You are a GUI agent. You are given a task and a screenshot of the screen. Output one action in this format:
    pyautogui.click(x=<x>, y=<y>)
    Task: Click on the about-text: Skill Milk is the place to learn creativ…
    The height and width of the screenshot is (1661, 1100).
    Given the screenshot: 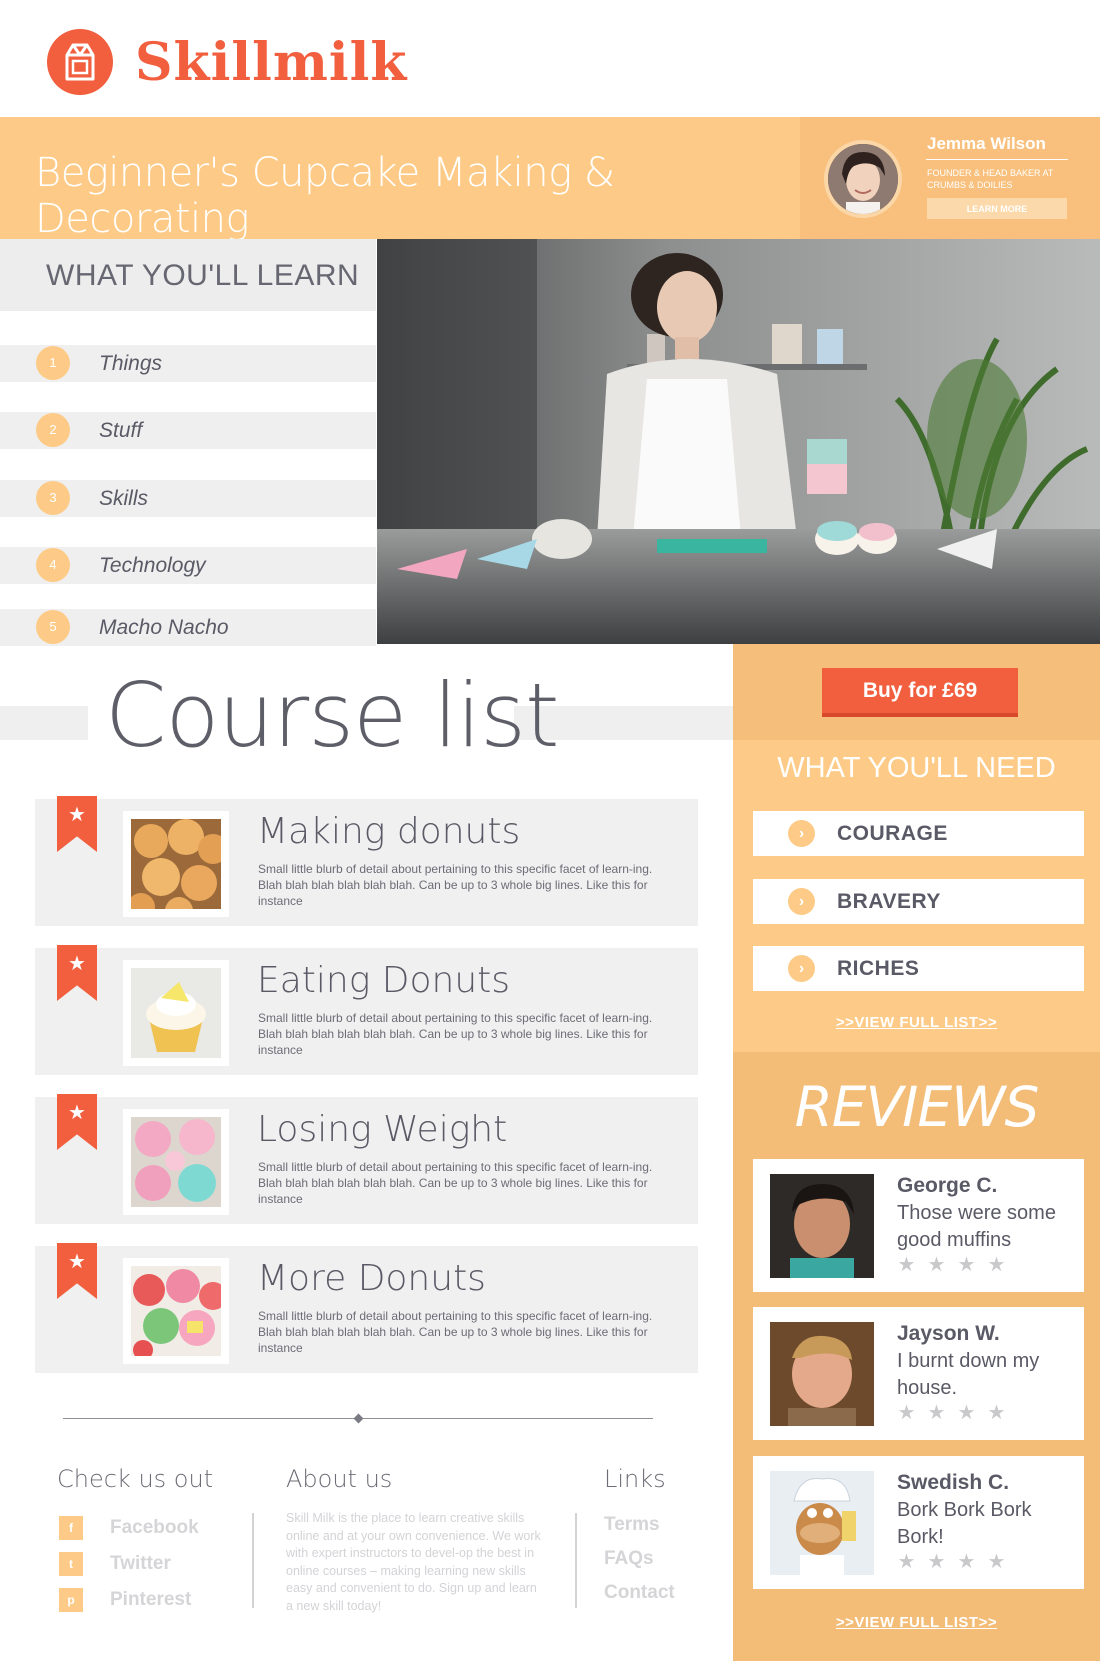 What is the action you would take?
    pyautogui.click(x=413, y=1562)
    